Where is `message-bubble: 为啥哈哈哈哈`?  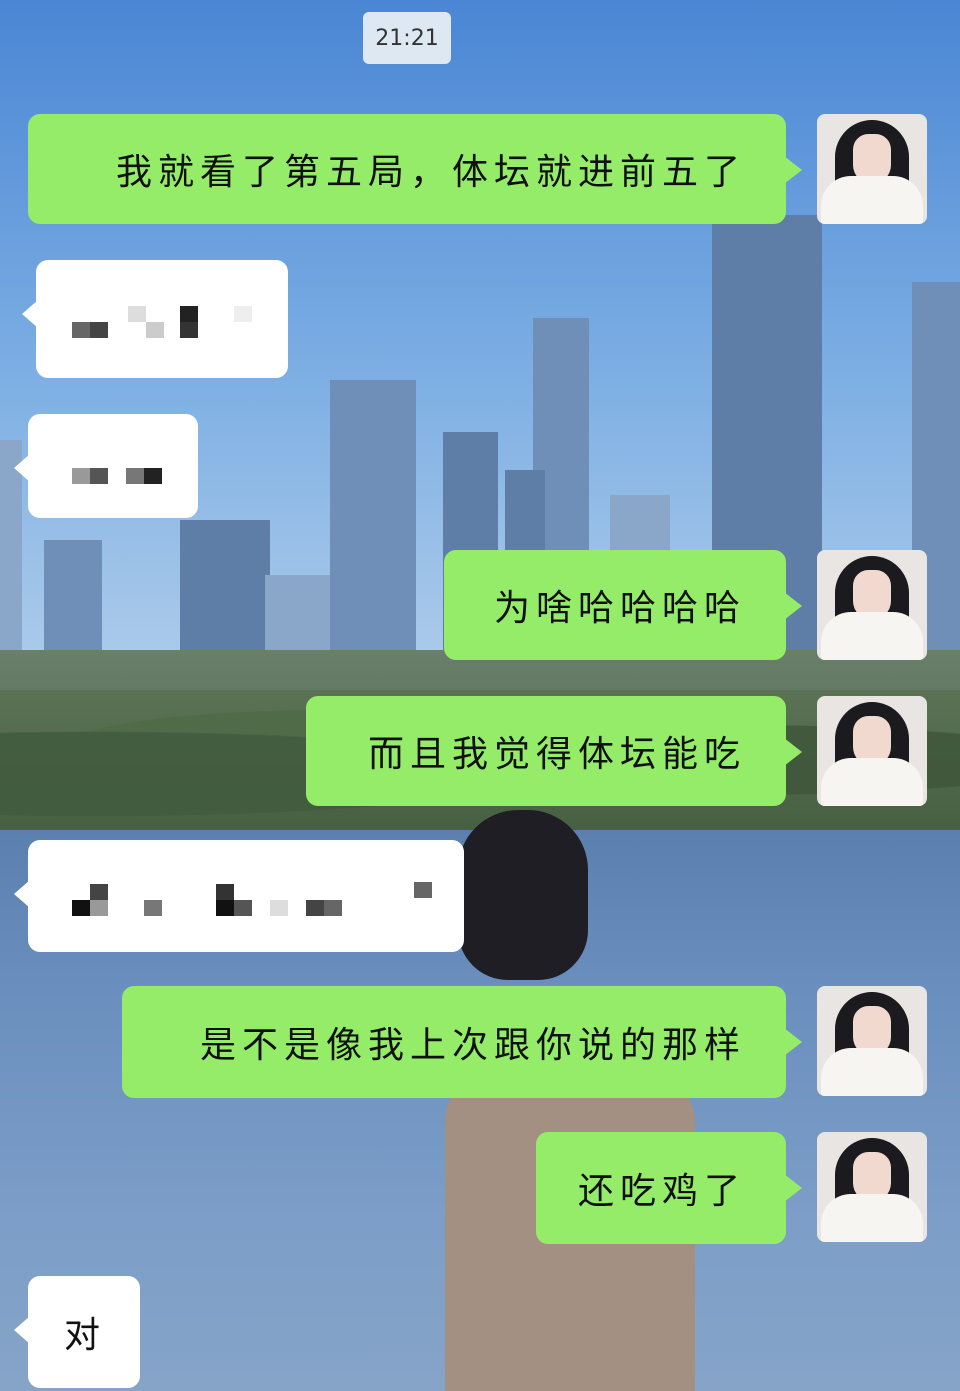
message-bubble: 为啥哈哈哈哈 is located at coordinates (623, 605).